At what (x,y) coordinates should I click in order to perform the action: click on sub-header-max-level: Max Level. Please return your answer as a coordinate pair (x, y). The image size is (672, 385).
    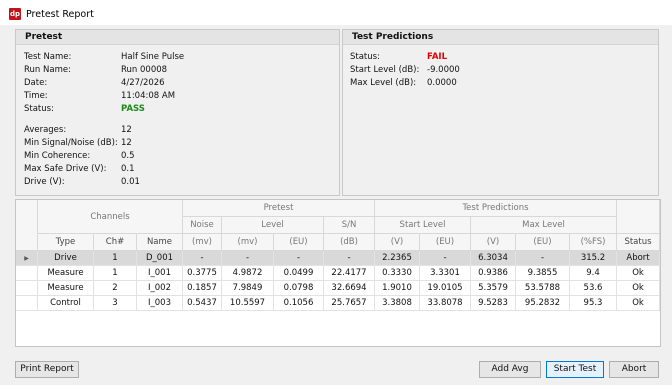
    Looking at the image, I should click on (544, 225).